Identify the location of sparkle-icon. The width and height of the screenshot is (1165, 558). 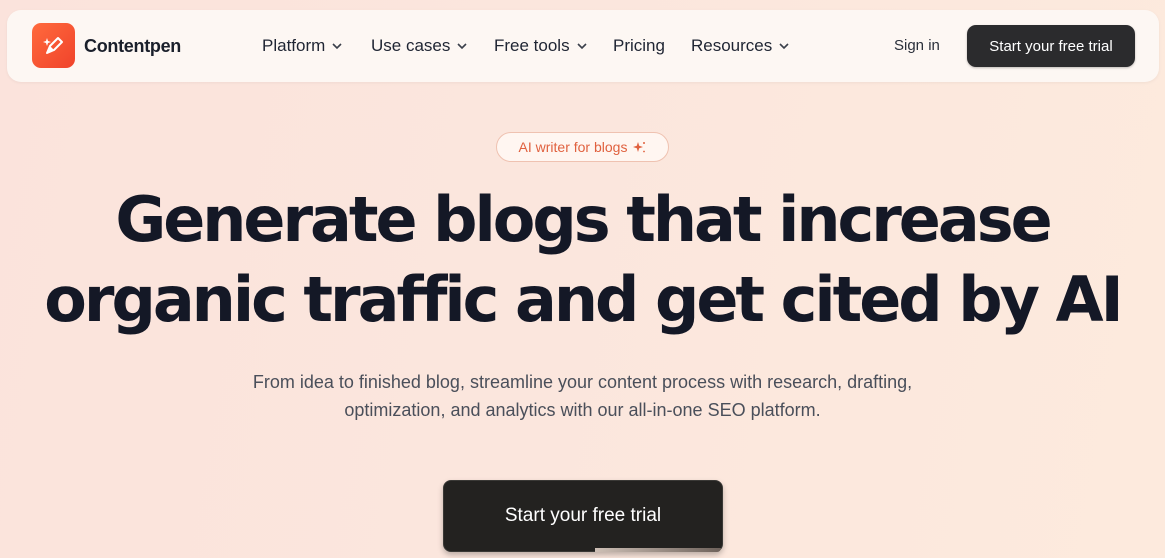
(639, 146).